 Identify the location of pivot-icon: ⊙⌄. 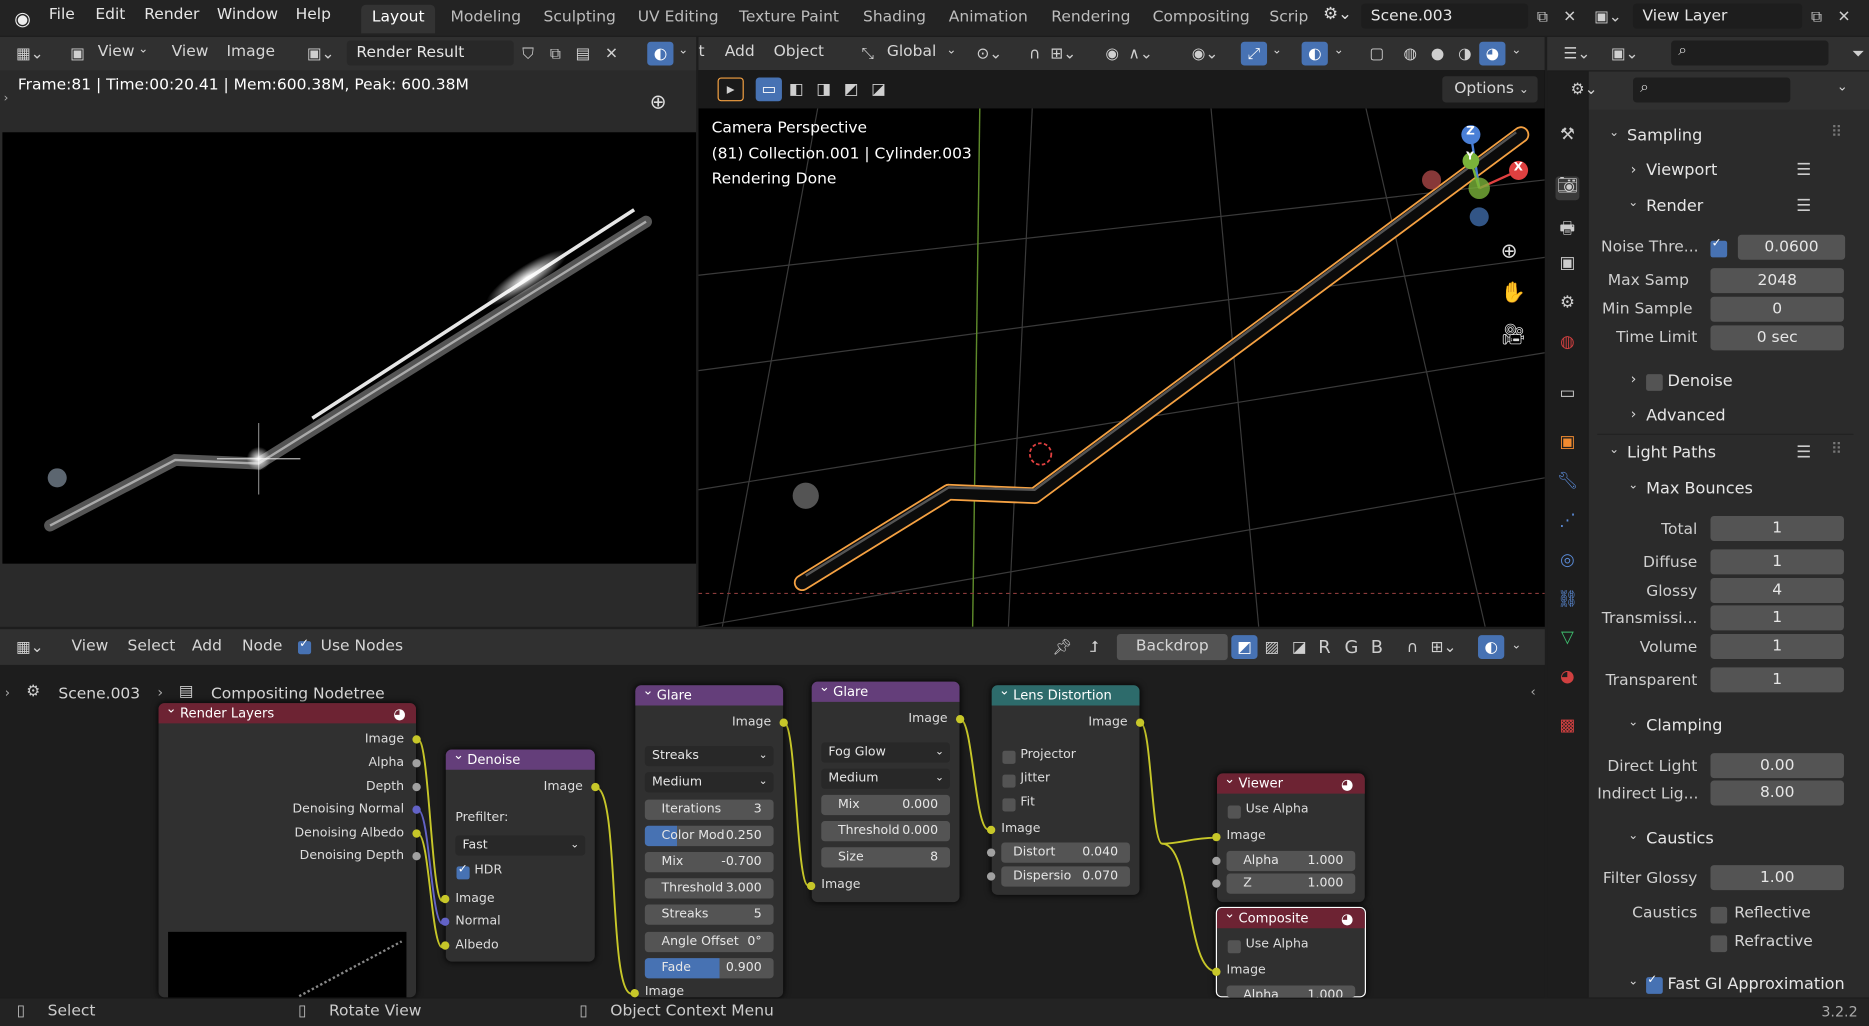
(989, 54).